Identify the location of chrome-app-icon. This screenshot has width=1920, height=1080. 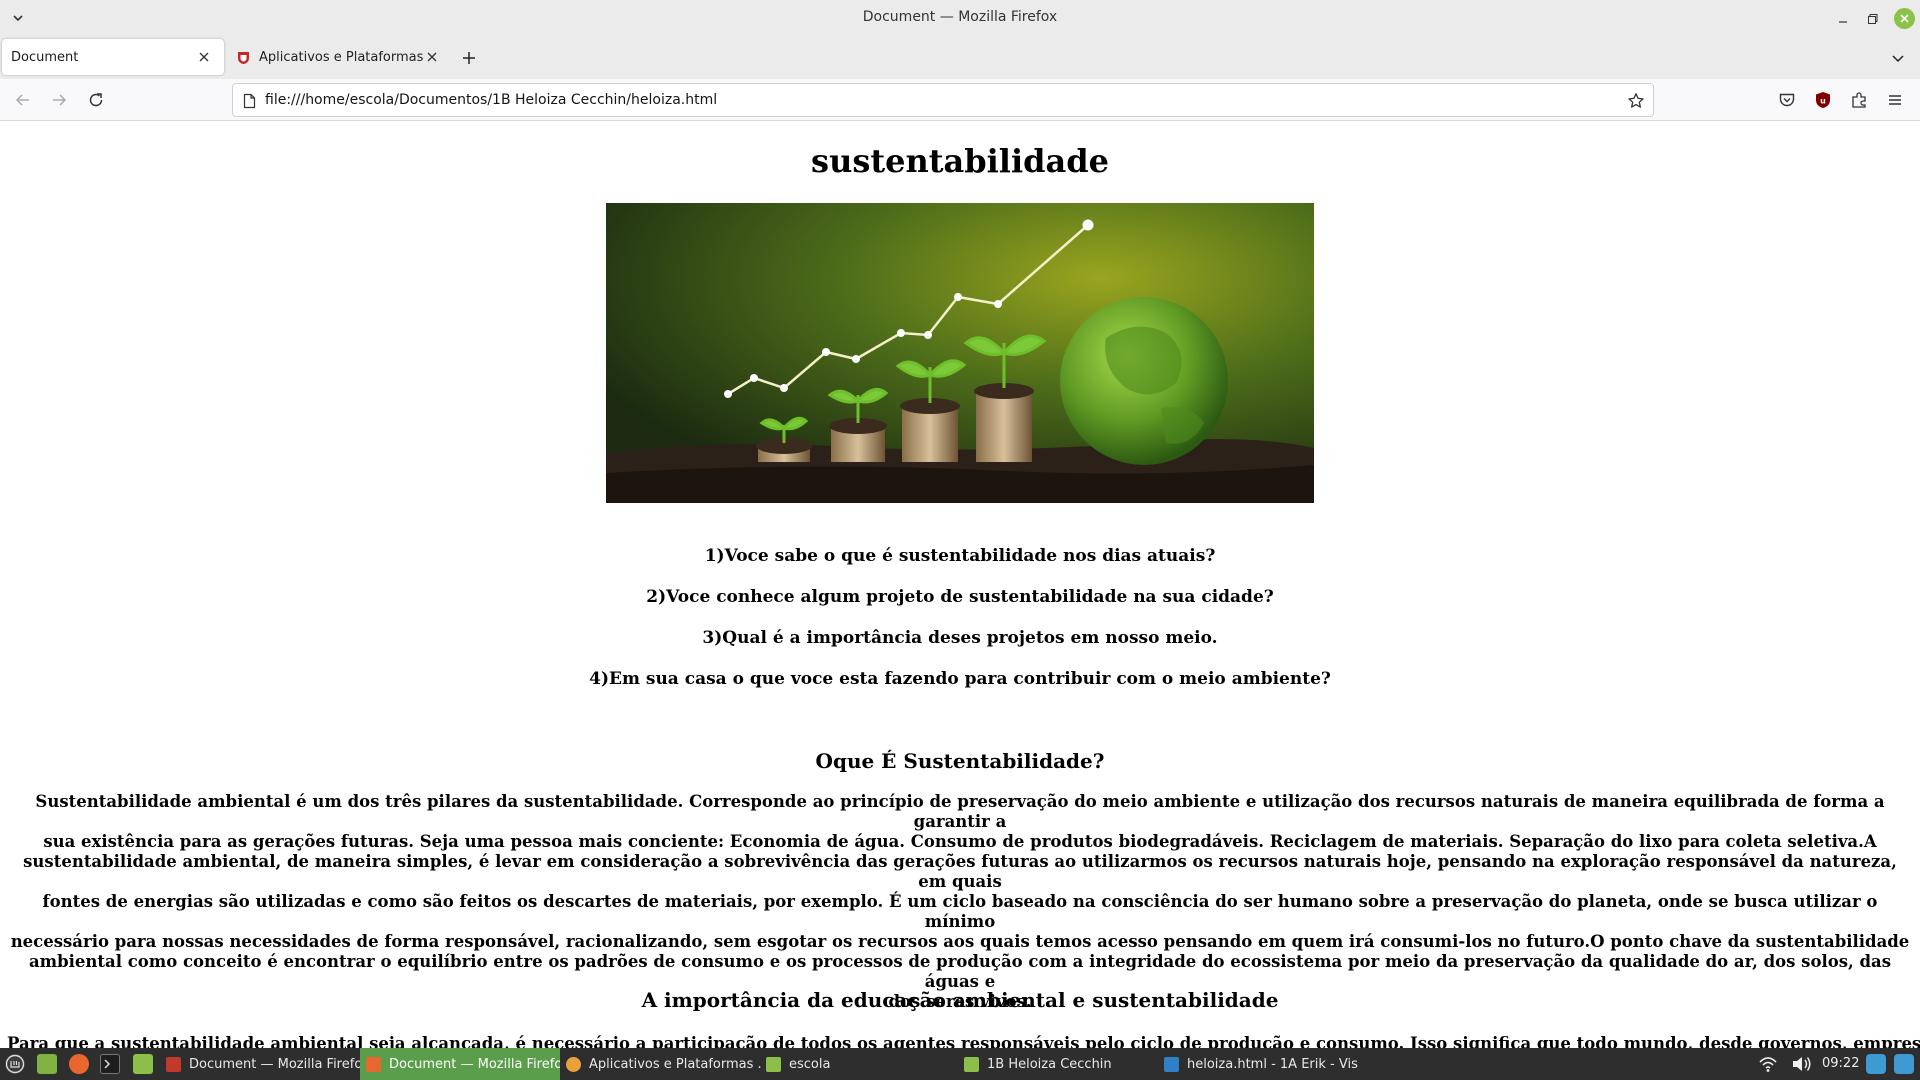
(573, 1064).